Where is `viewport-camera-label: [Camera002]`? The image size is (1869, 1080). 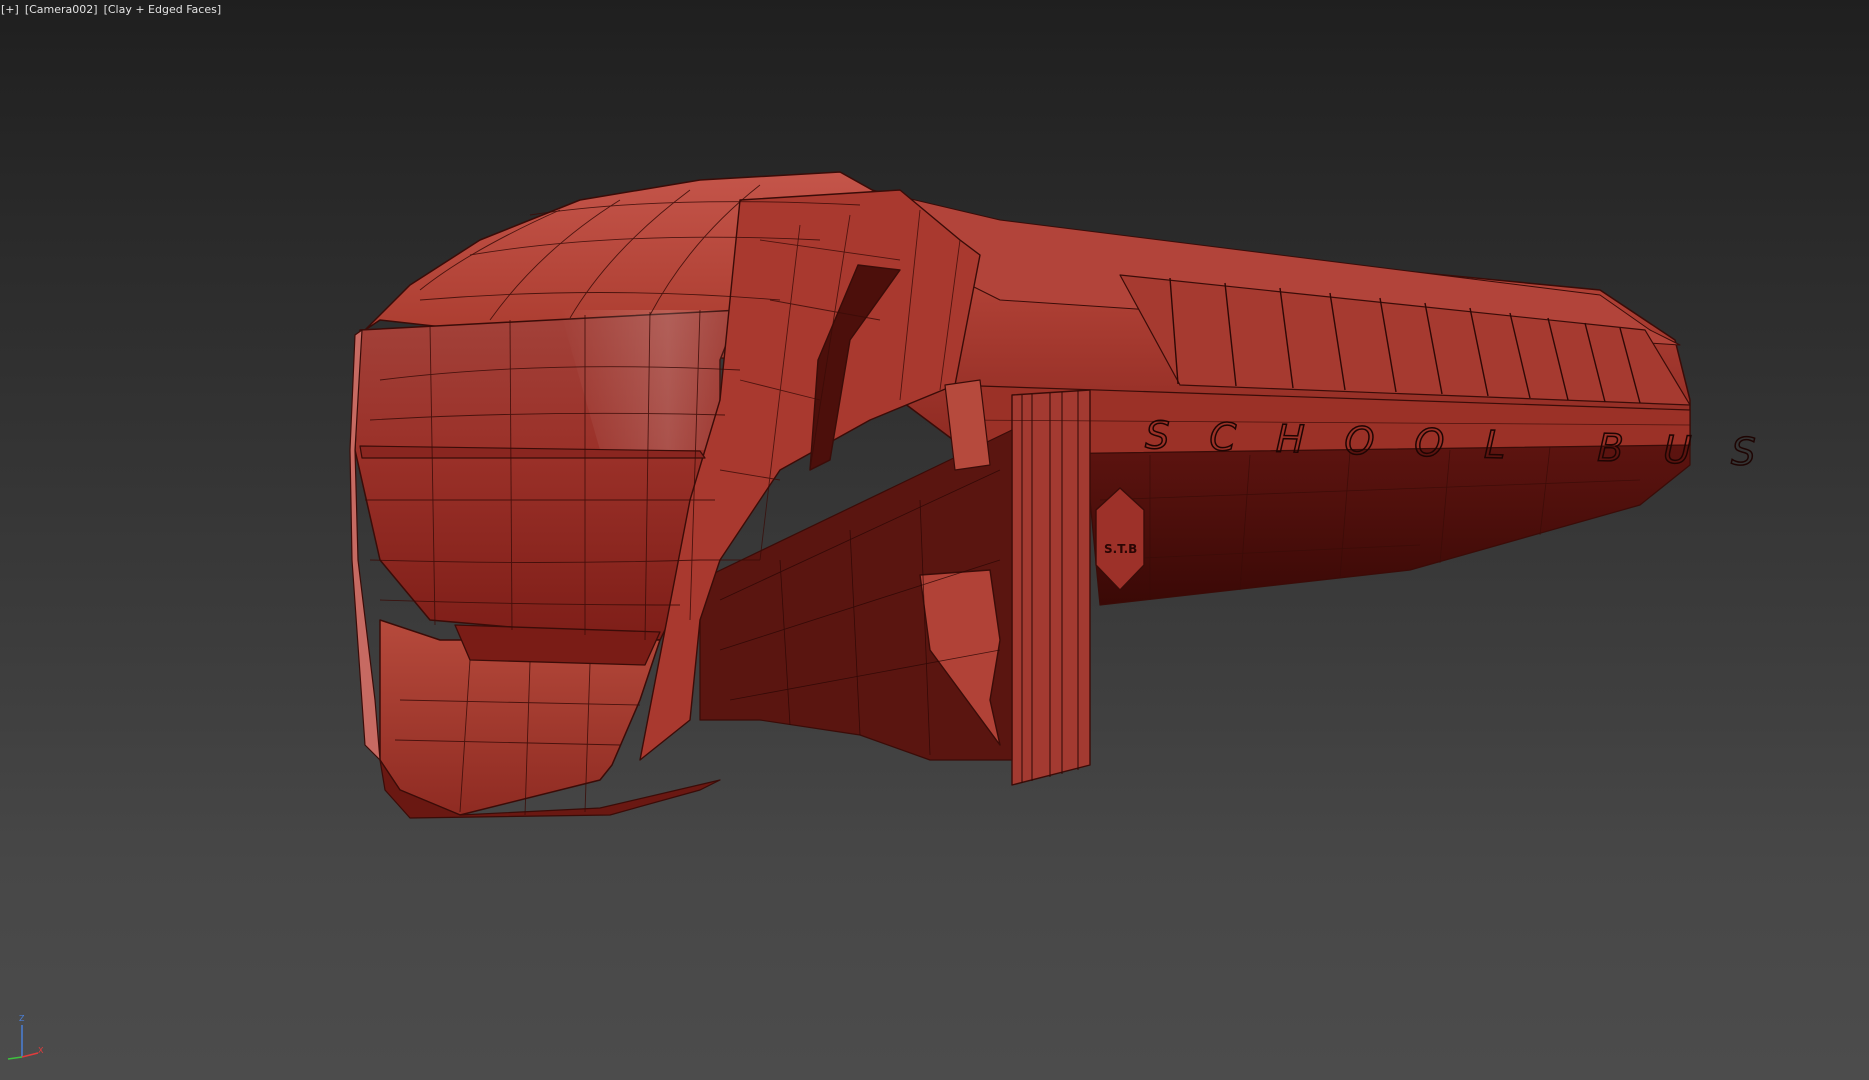 viewport-camera-label: [Camera002] is located at coordinates (61, 9).